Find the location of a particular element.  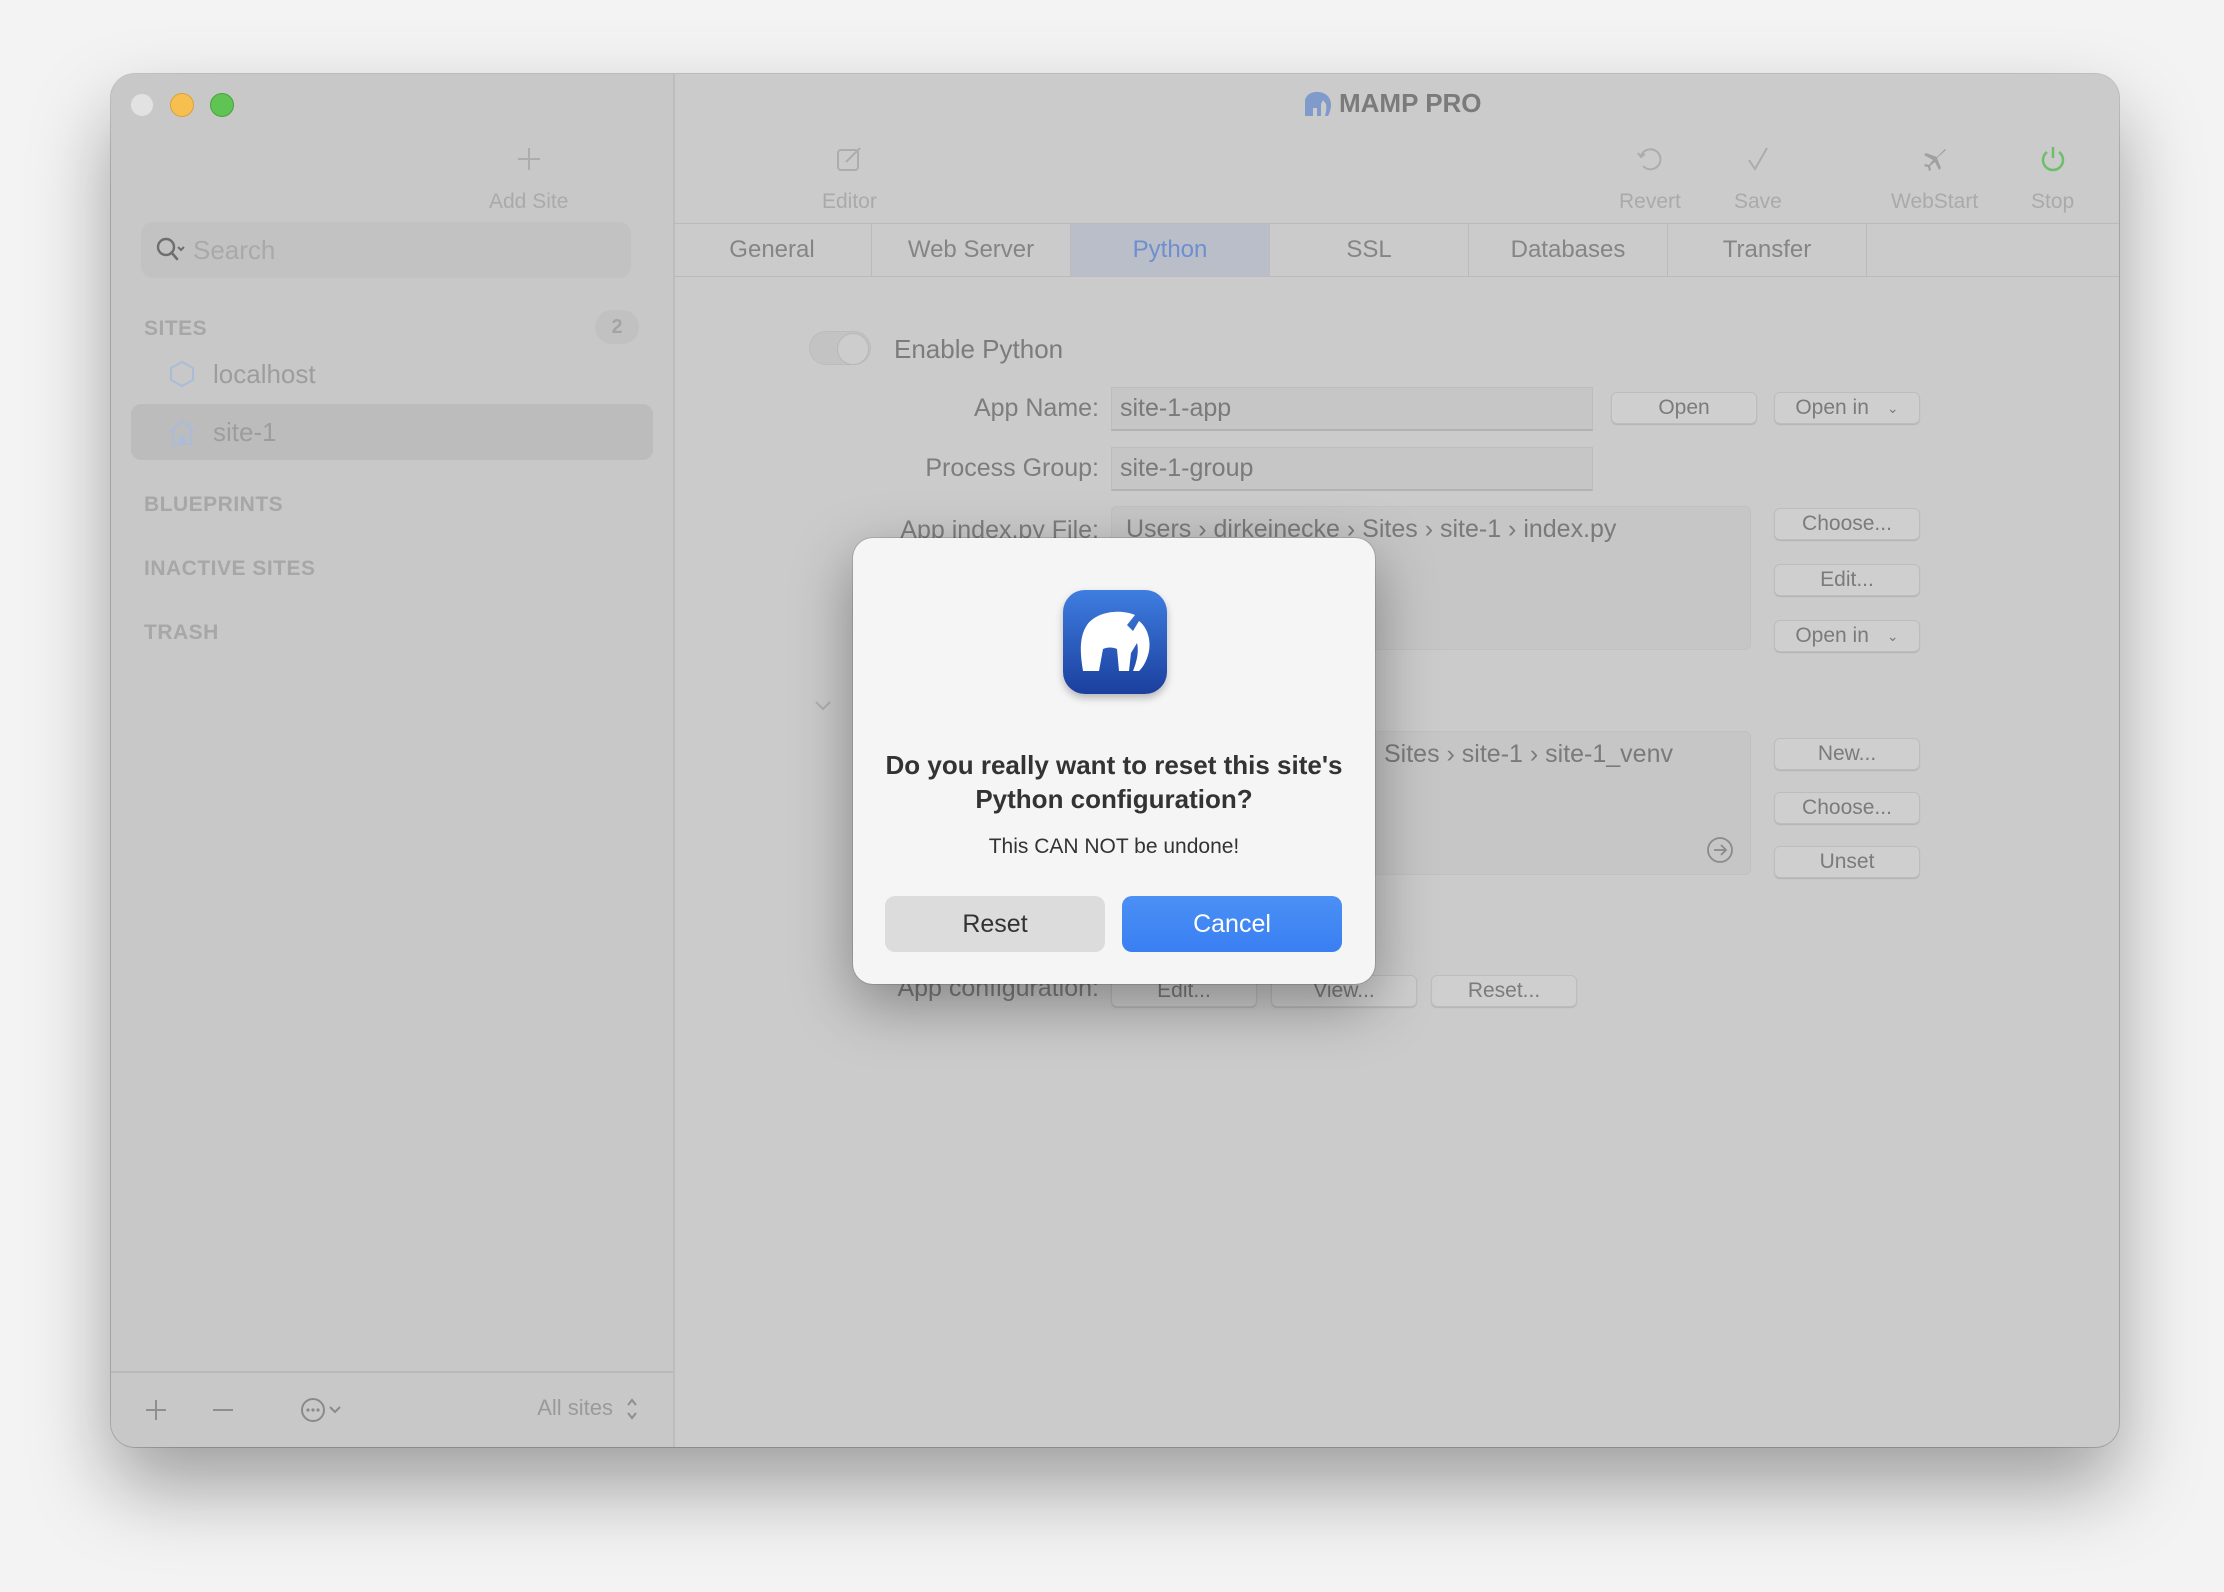

checkmark-icon is located at coordinates (1758, 159).